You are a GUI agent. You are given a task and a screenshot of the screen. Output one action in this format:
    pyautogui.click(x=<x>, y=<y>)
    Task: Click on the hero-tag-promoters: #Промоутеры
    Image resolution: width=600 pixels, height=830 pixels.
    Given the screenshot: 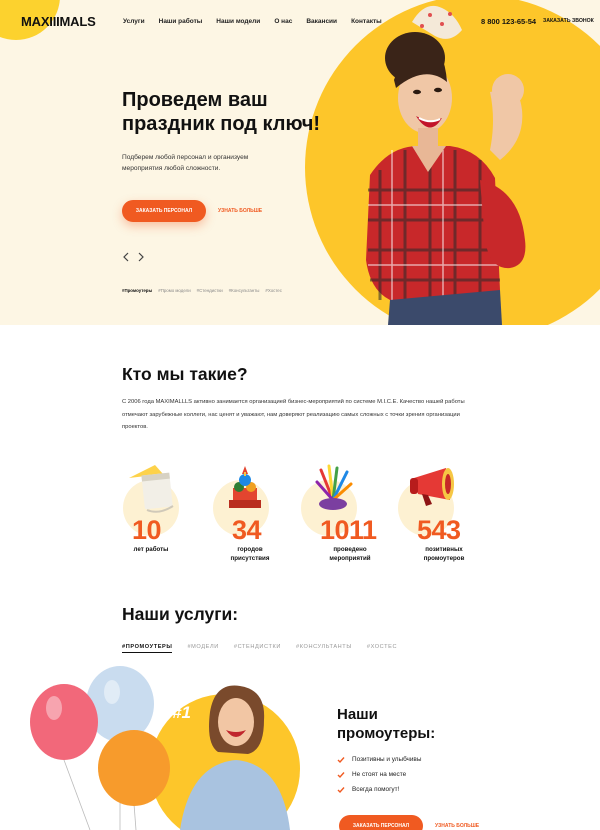 What is the action you would take?
    pyautogui.click(x=137, y=290)
    